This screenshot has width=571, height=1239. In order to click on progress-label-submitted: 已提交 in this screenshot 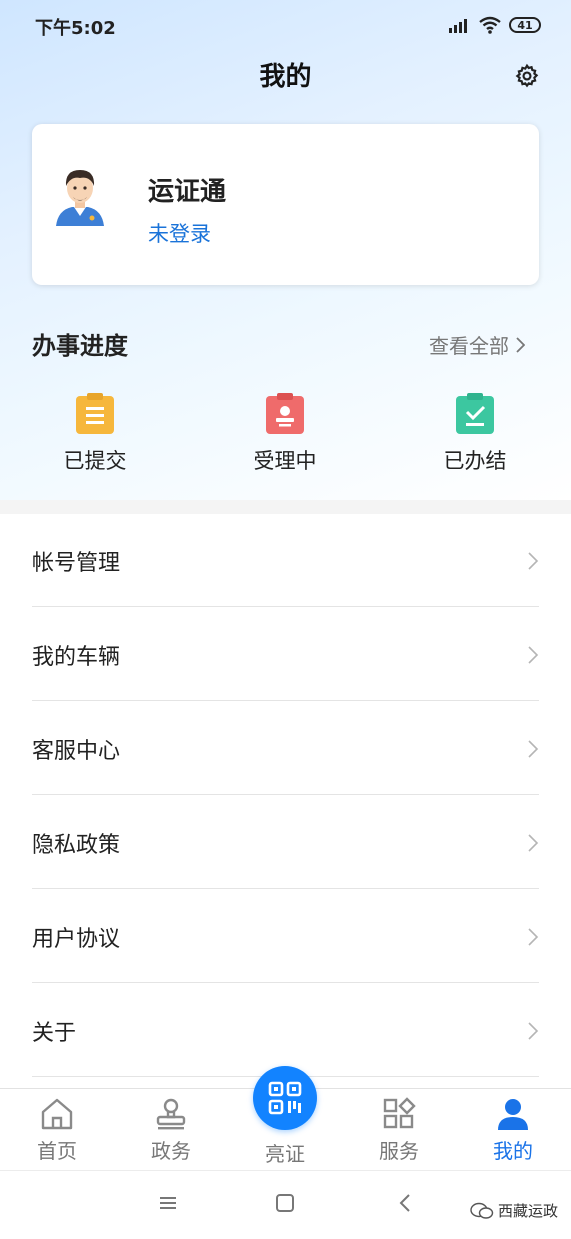, I will do `click(95, 461)`.